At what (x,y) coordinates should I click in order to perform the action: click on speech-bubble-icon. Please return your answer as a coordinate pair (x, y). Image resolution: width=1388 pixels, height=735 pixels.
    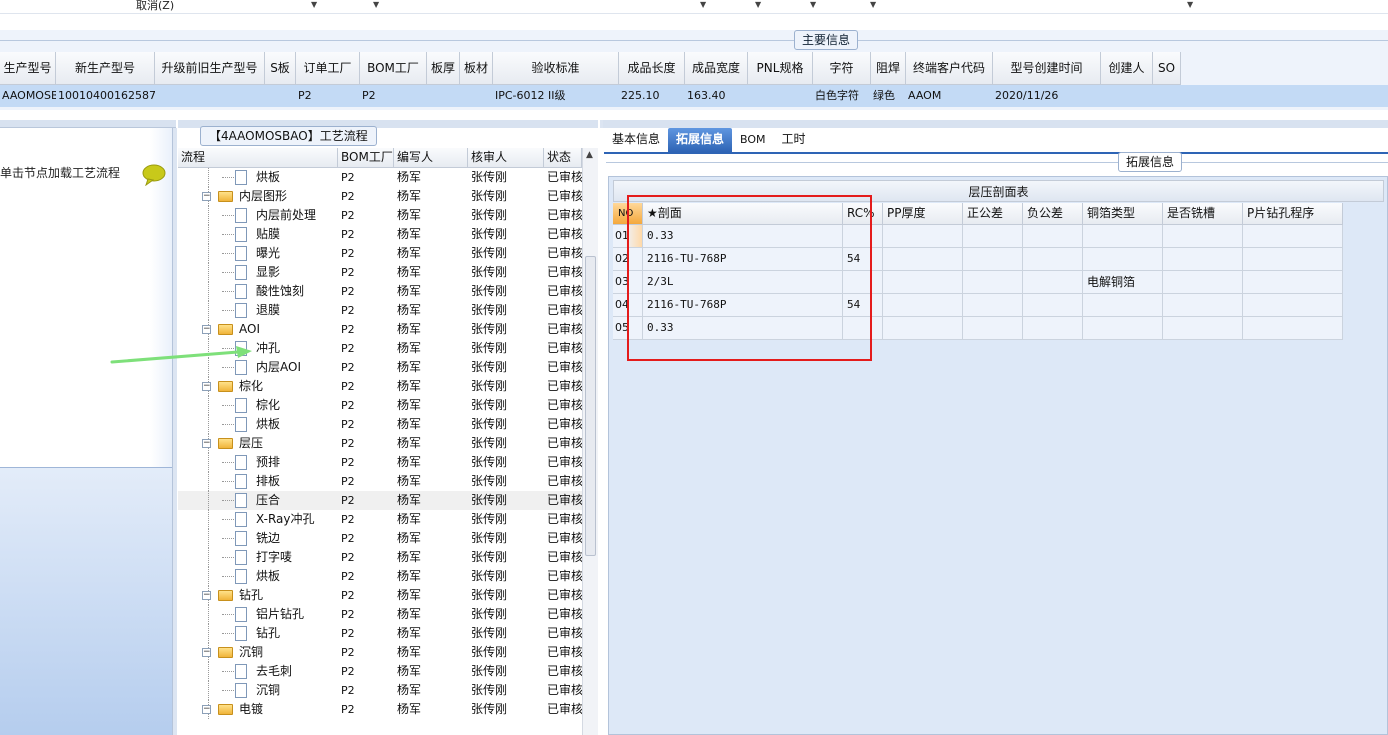
    Looking at the image, I should click on (154, 175).